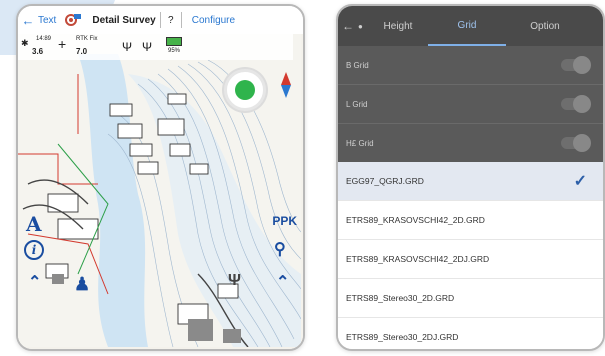 The height and width of the screenshot is (356, 605). I want to click on grid-file-name: ETRS89_KRASOVSCHI42_2D.GRD, so click(415, 220).